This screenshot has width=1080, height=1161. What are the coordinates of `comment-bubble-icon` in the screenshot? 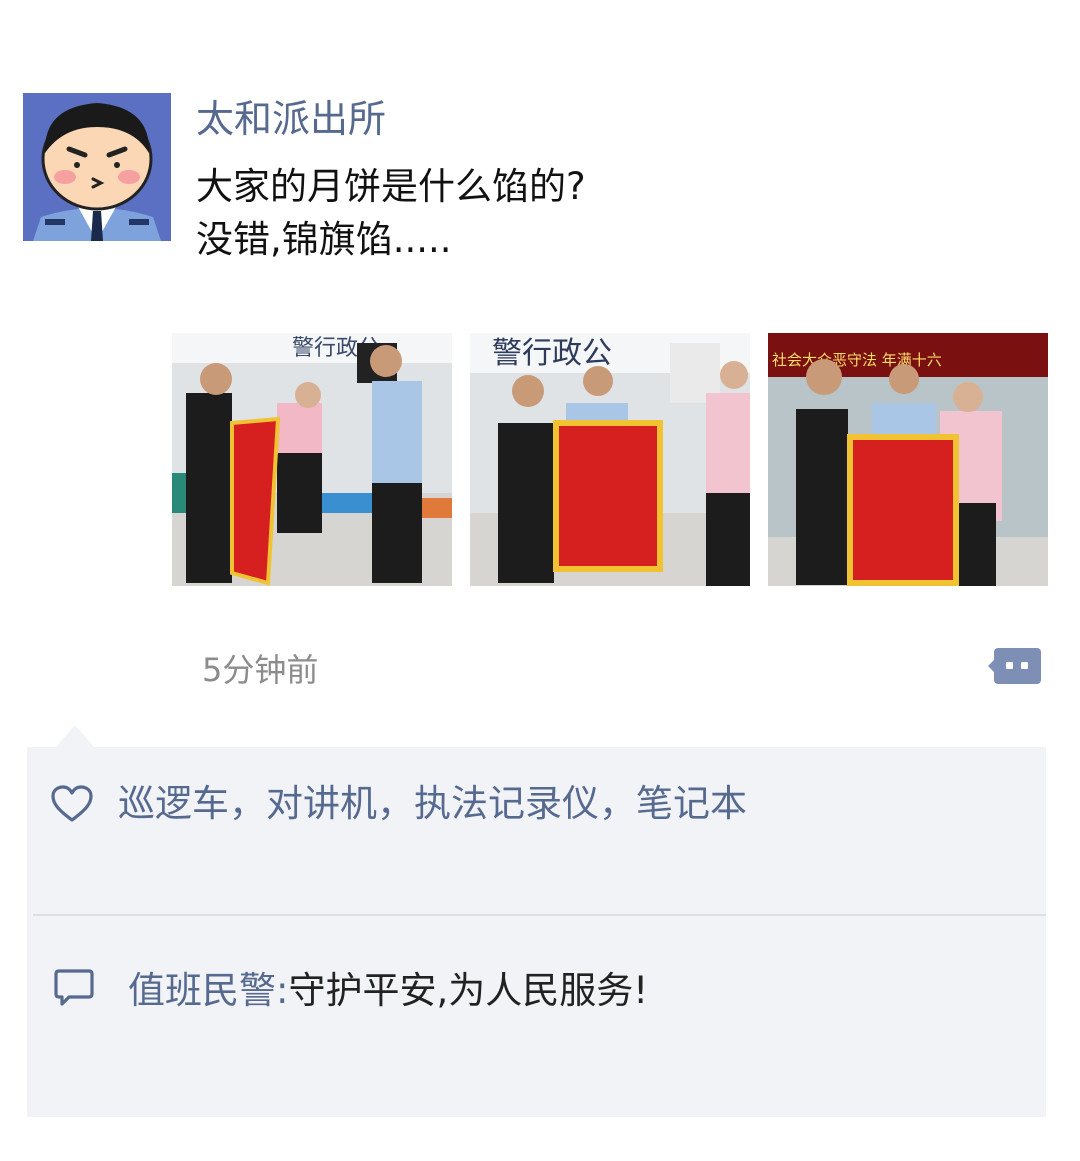 It's located at (74, 987).